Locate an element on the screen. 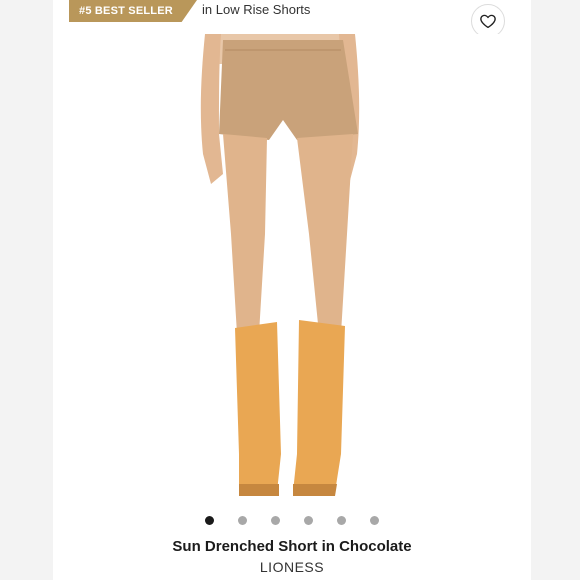 The image size is (580, 580). product-title: Sun Drenched Short in Chocolate is located at coordinates (292, 546).